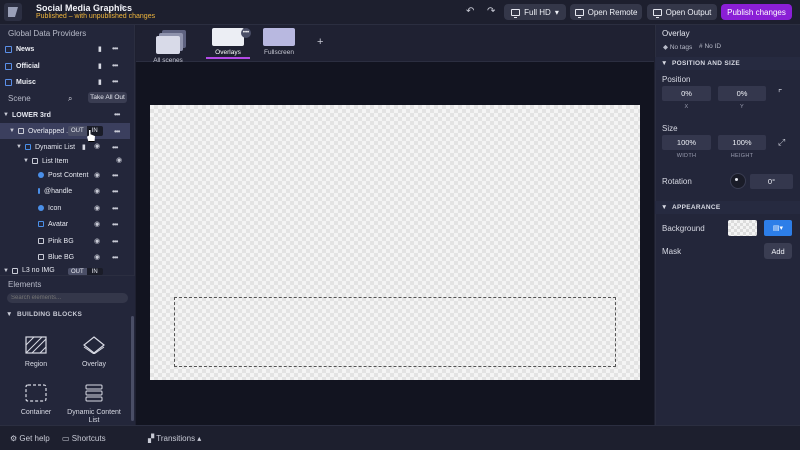 Image resolution: width=800 pixels, height=450 pixels. I want to click on in-label: IN, so click(94, 271).